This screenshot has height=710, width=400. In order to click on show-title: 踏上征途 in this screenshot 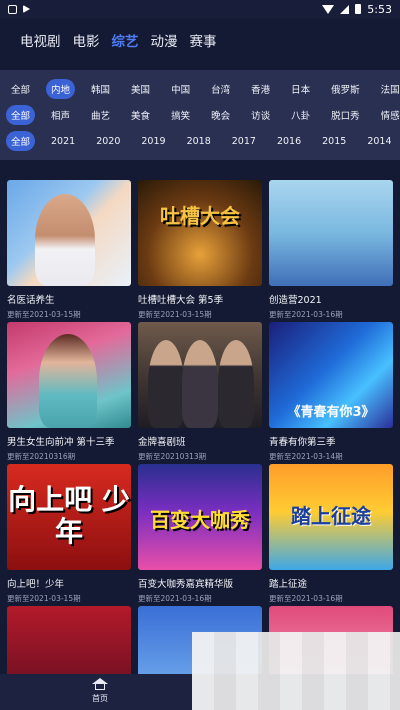, I will do `click(288, 584)`.